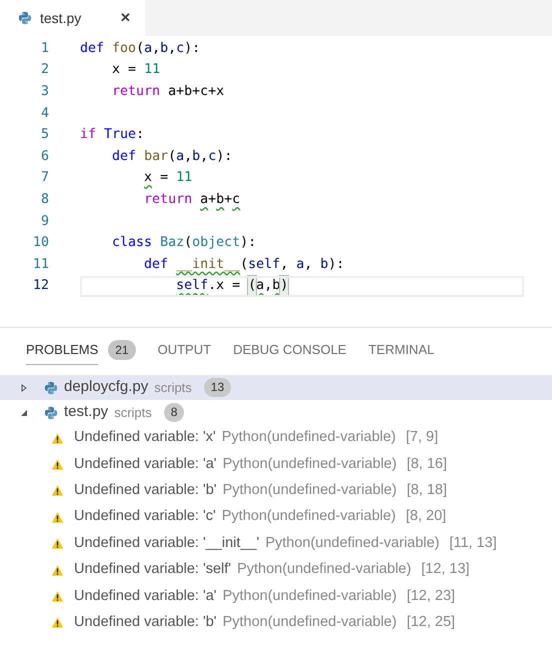 This screenshot has height=654, width=552. I want to click on panel-tab: PROBLEMS, so click(62, 350).